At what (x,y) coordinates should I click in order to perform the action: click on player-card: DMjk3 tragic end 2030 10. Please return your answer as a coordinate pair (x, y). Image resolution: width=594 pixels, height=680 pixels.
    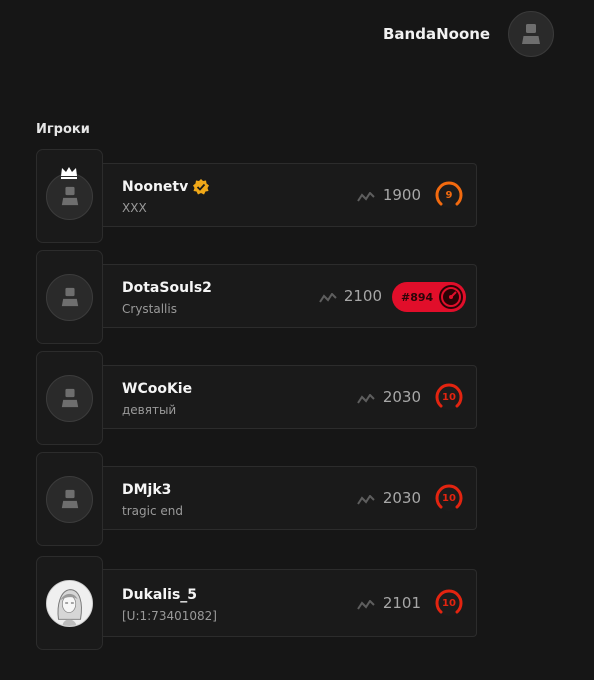
    Looking at the image, I should click on (256, 499).